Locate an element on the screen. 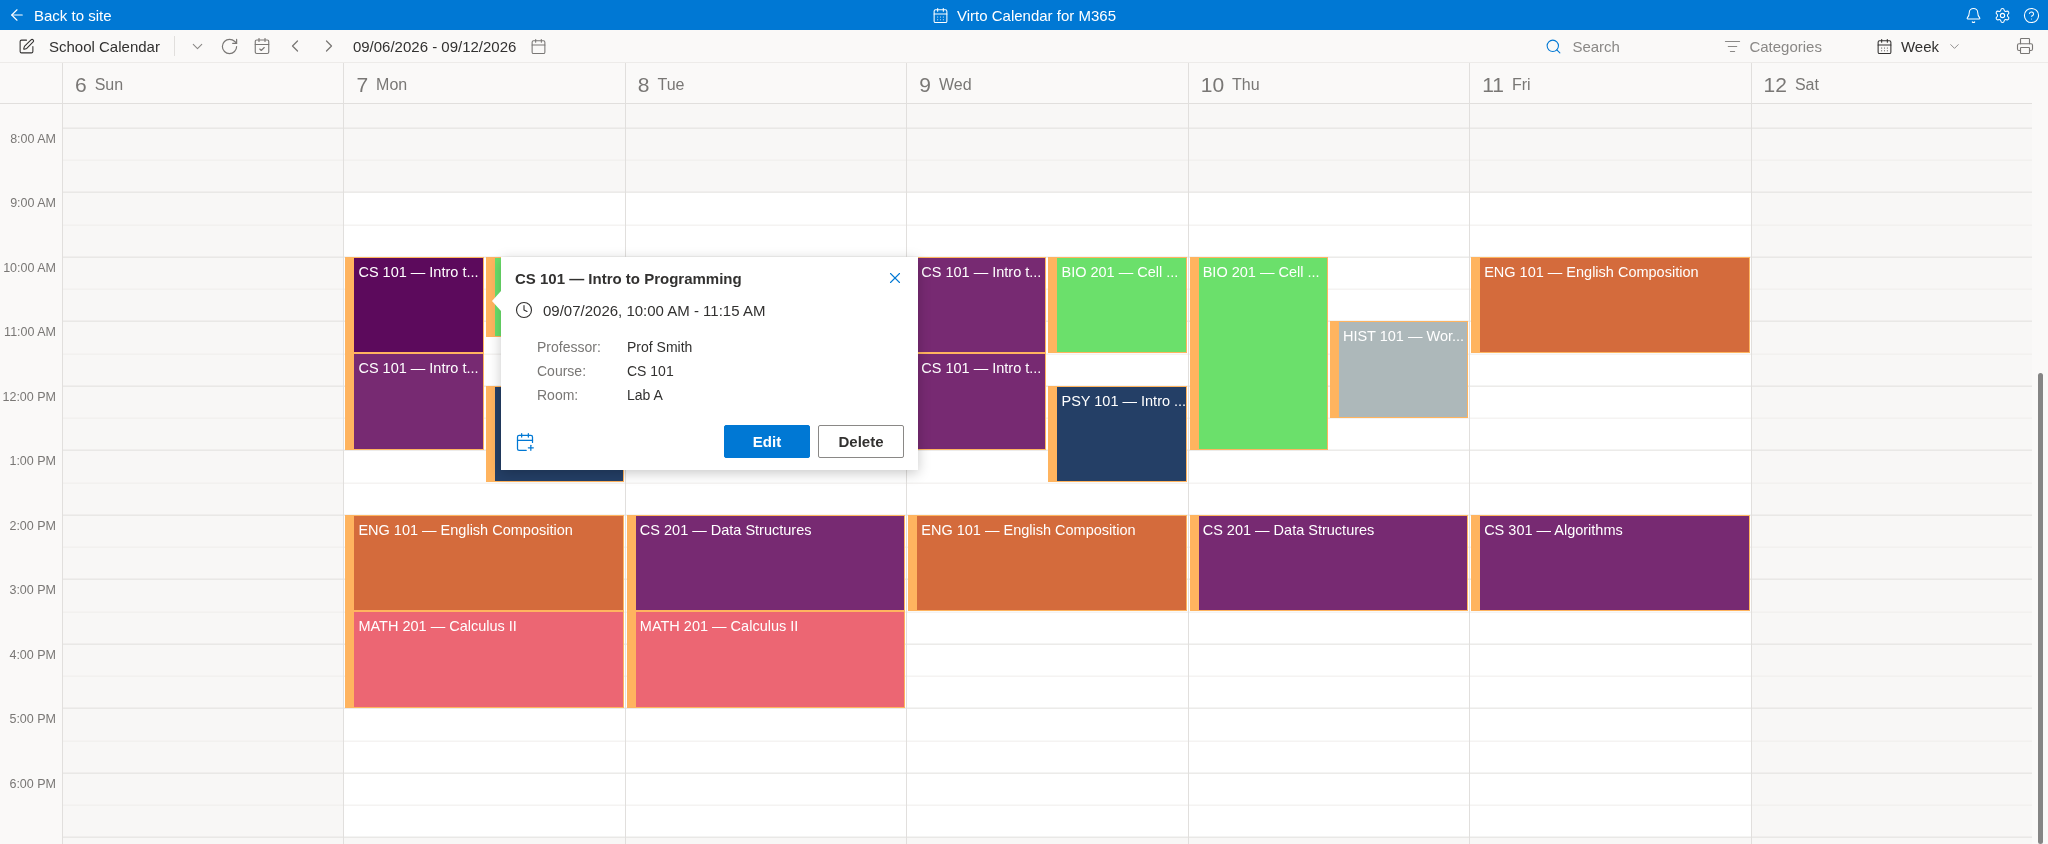 This screenshot has height=844, width=2048. field-value: Lab A is located at coordinates (645, 395).